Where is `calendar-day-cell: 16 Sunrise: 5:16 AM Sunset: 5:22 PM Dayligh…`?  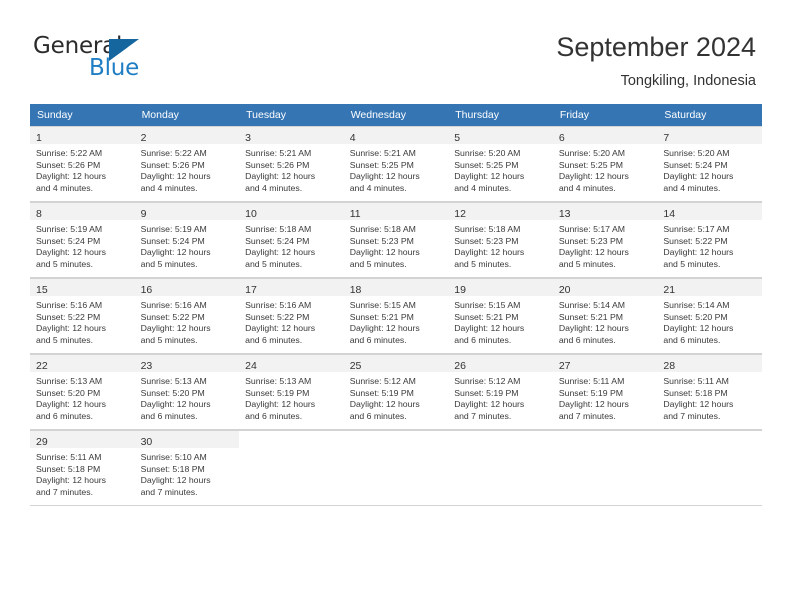 calendar-day-cell: 16 Sunrise: 5:16 AM Sunset: 5:22 PM Dayligh… is located at coordinates (187, 316).